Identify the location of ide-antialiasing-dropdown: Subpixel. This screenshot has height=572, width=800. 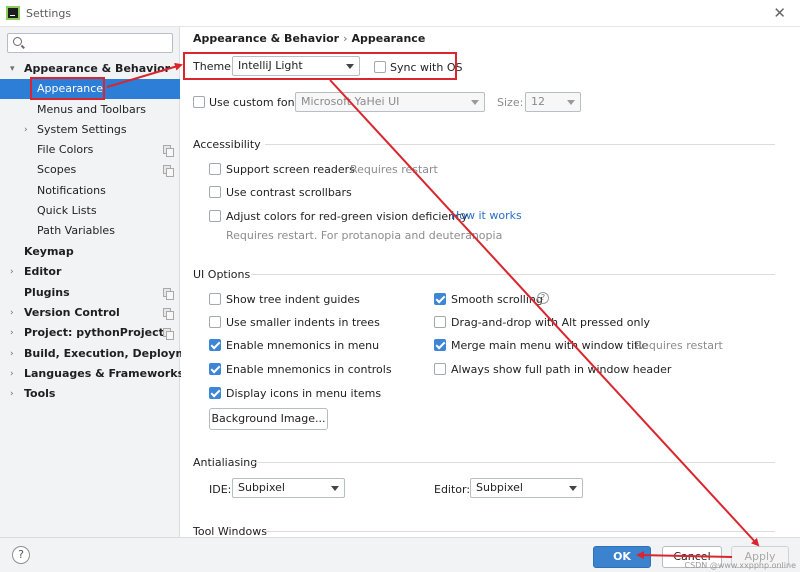
(288, 488).